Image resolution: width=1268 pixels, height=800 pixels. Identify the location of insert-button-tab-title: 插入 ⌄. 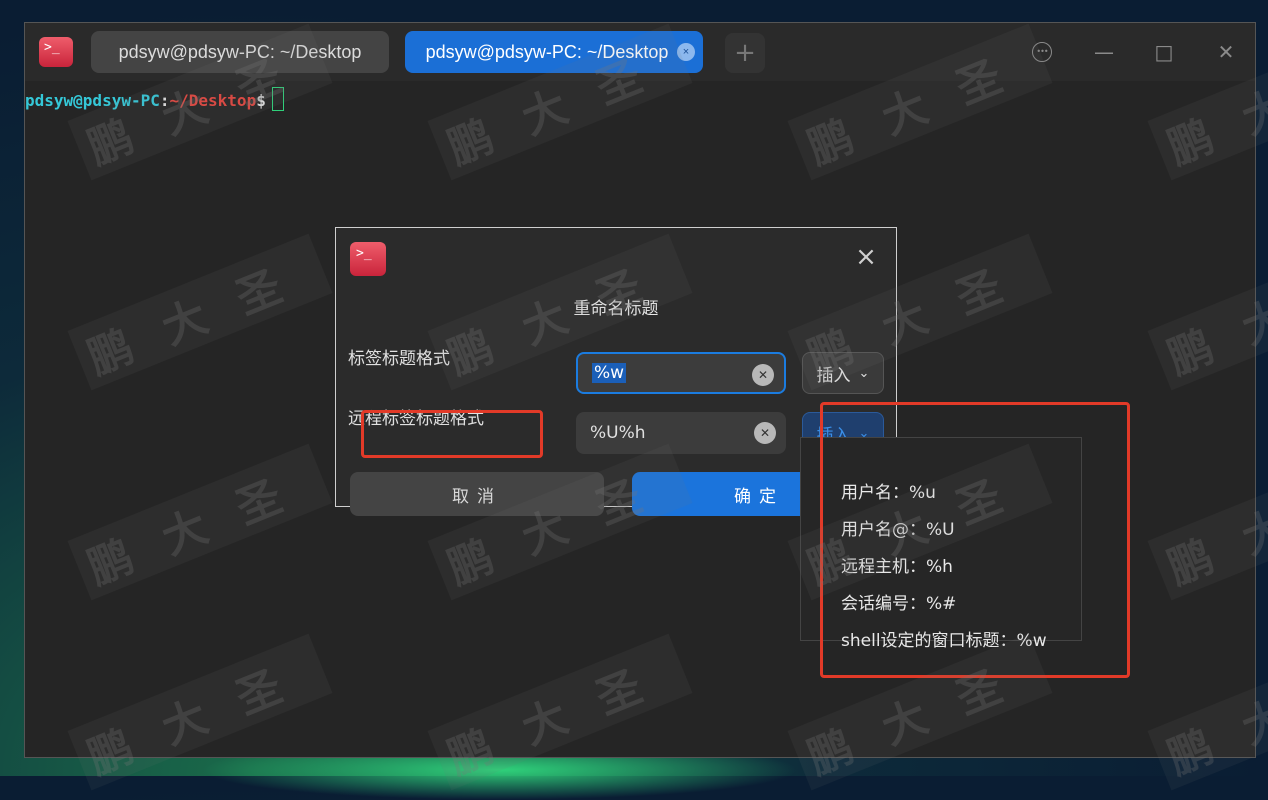
(843, 373).